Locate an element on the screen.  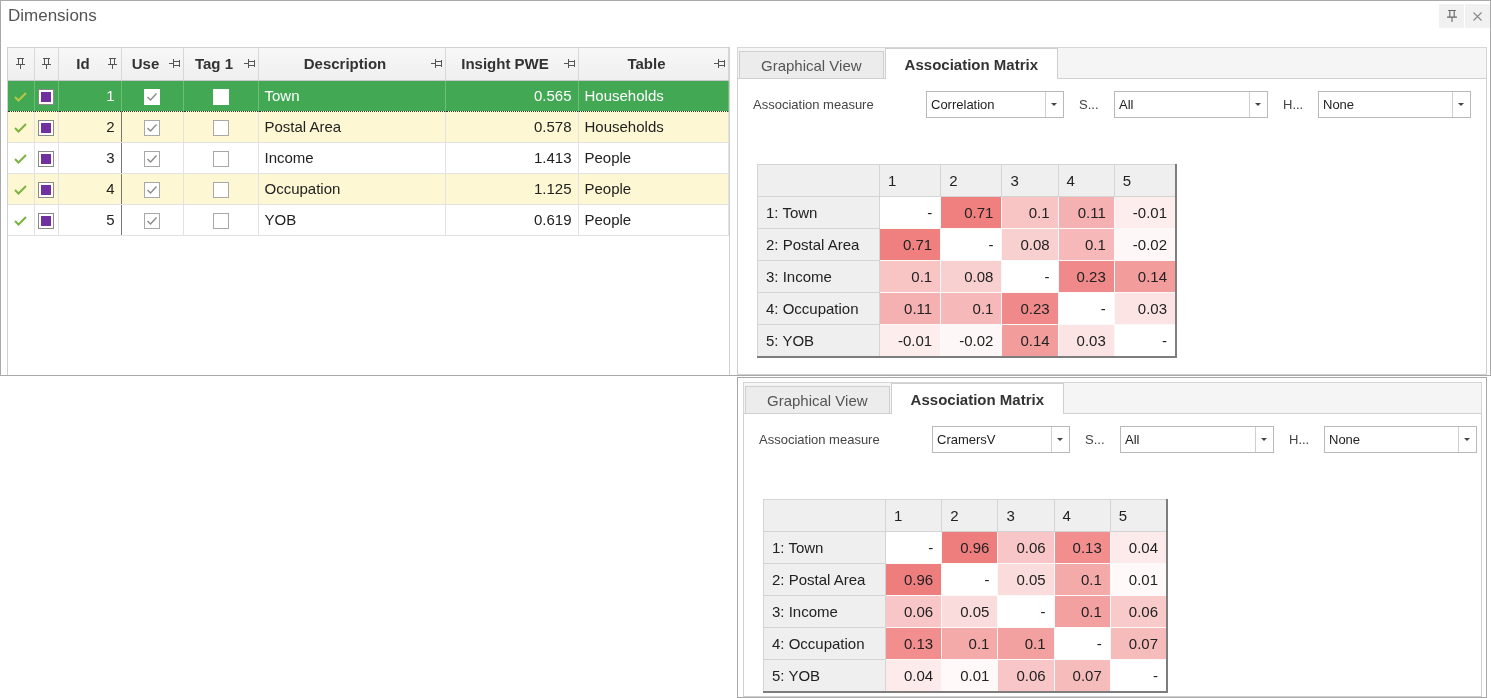
table-cell: Households is located at coordinates (653, 126).